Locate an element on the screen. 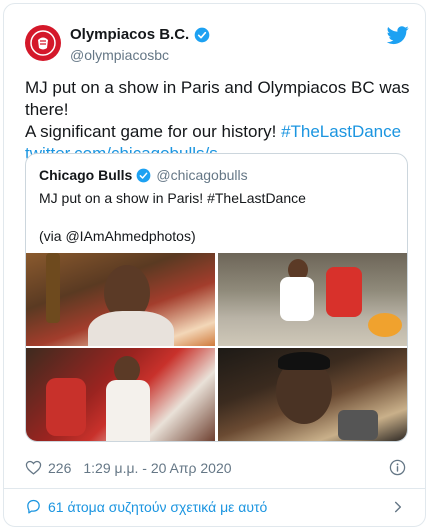  hashtag-link: #TheLastDance is located at coordinates (341, 131).